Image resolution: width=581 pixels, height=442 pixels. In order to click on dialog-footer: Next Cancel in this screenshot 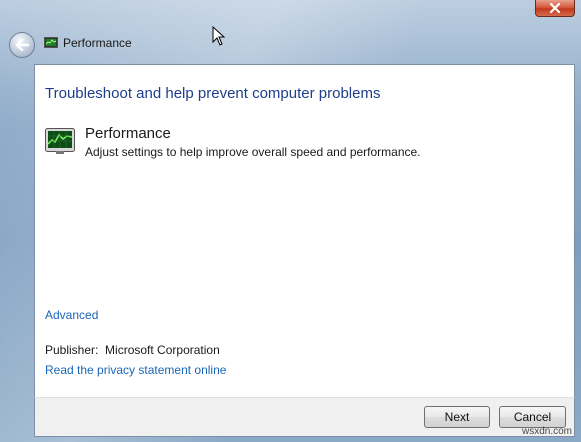, I will do `click(304, 417)`.